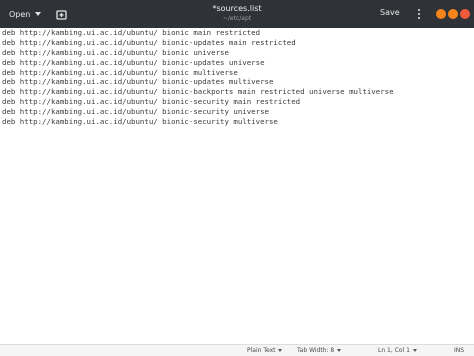 The image size is (474, 356). Describe the element at coordinates (20, 14) in the screenshot. I see `open-button-label: Open` at that location.